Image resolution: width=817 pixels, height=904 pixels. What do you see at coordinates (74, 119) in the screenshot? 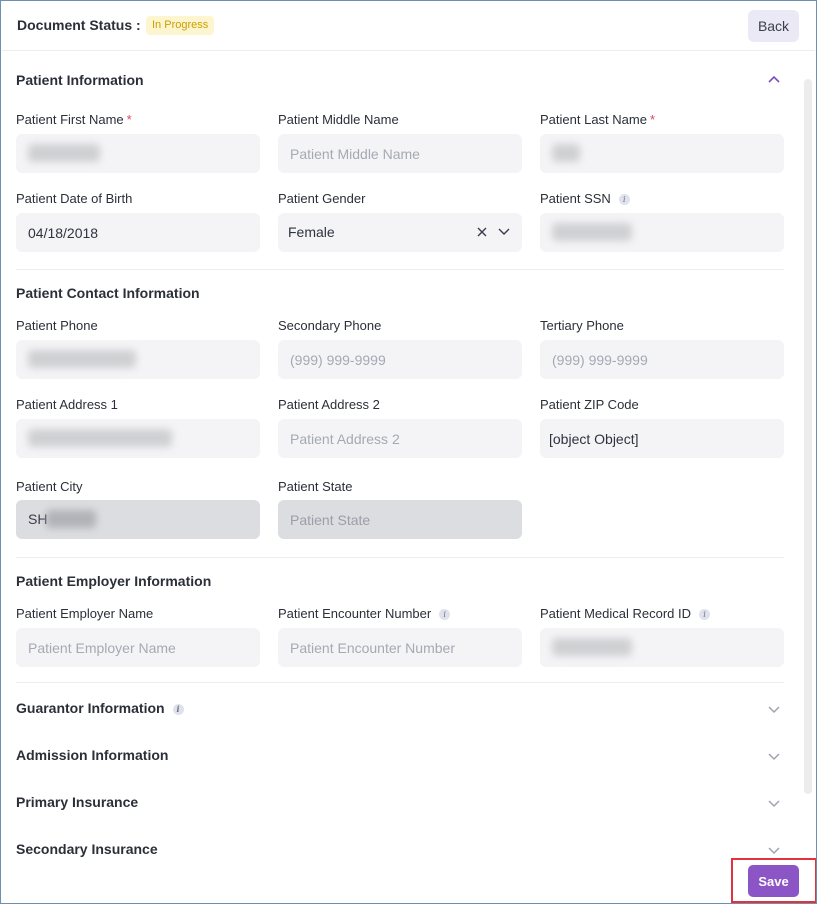
I see `first-name-label: Patient First Name *` at bounding box center [74, 119].